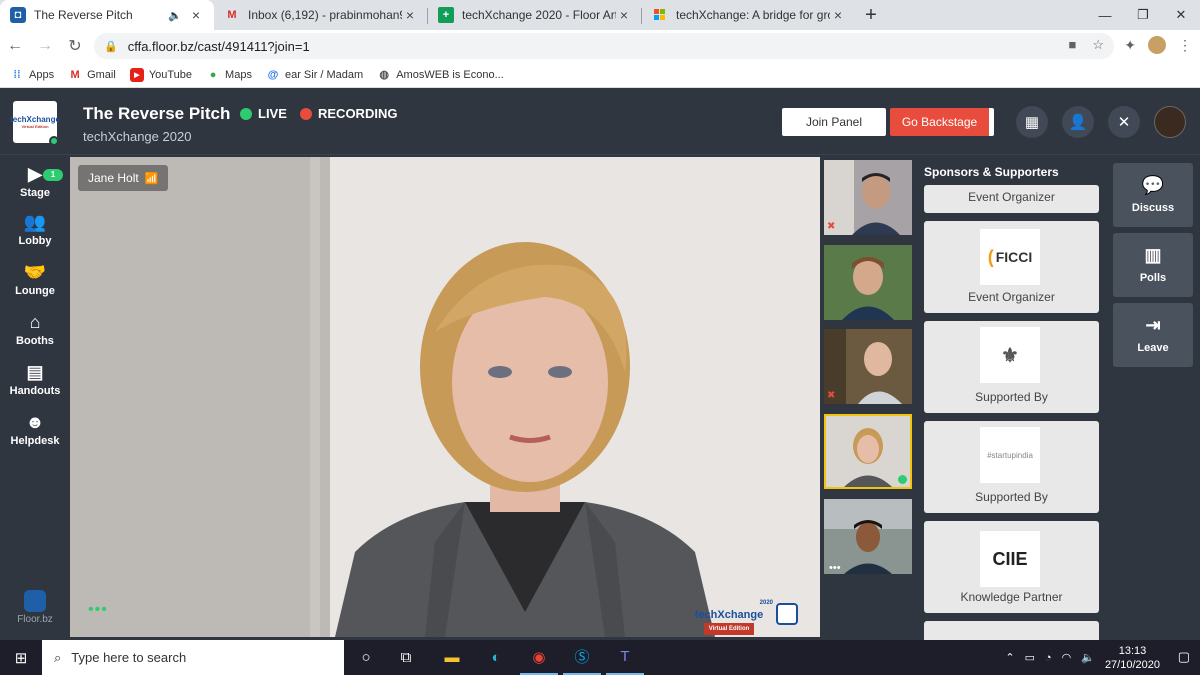  Describe the element at coordinates (213, 74) in the screenshot. I see `maps-pin-icon: ●` at that location.